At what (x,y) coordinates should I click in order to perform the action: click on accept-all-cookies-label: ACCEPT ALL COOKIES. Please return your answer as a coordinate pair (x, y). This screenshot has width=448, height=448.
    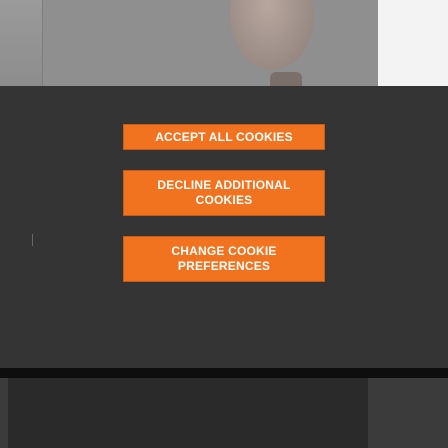
    Looking at the image, I should click on (224, 136).